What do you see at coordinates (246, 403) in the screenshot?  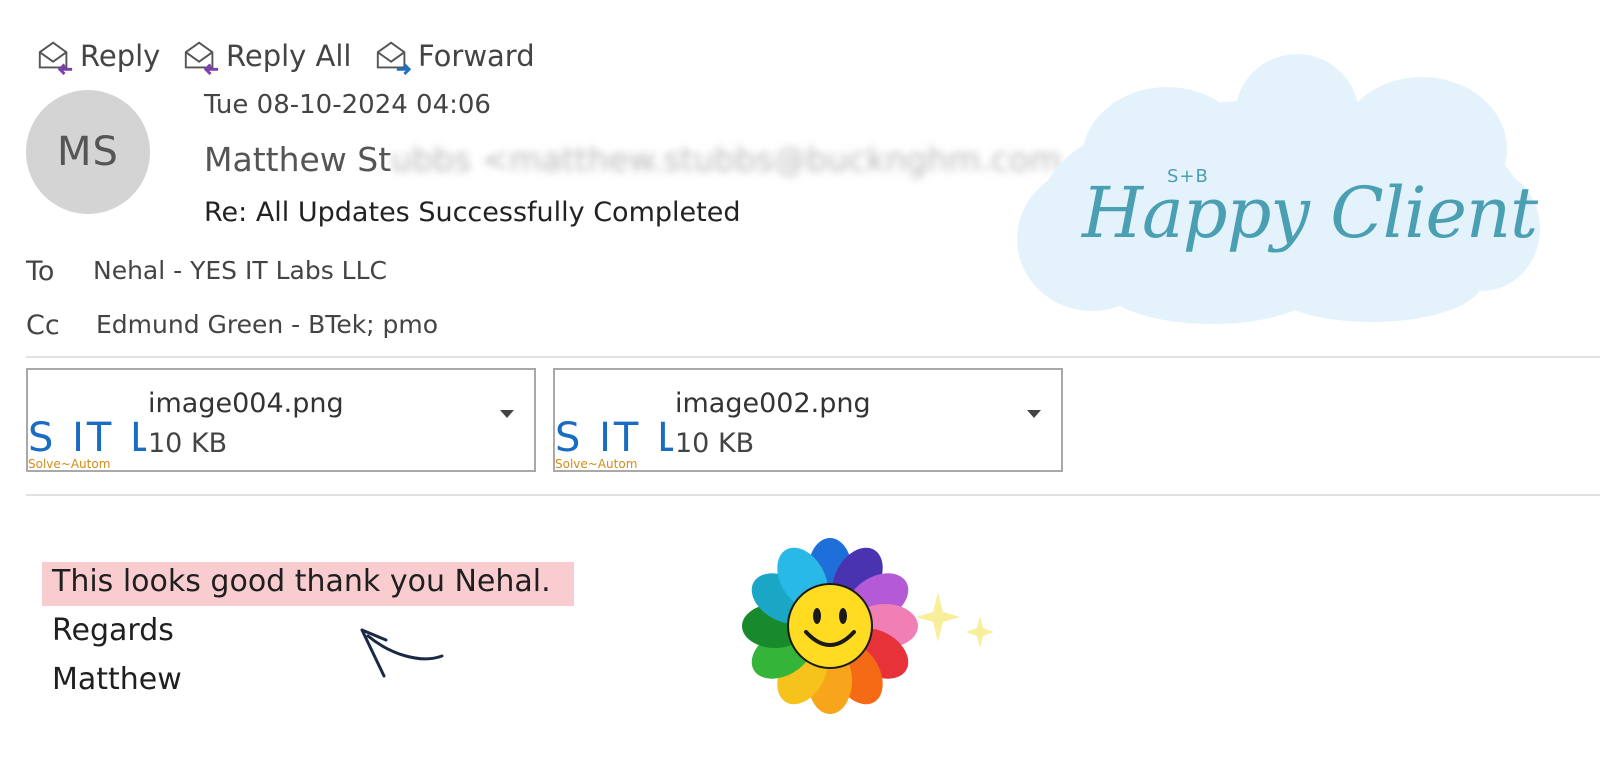 I see `attachment-name: image004.png` at bounding box center [246, 403].